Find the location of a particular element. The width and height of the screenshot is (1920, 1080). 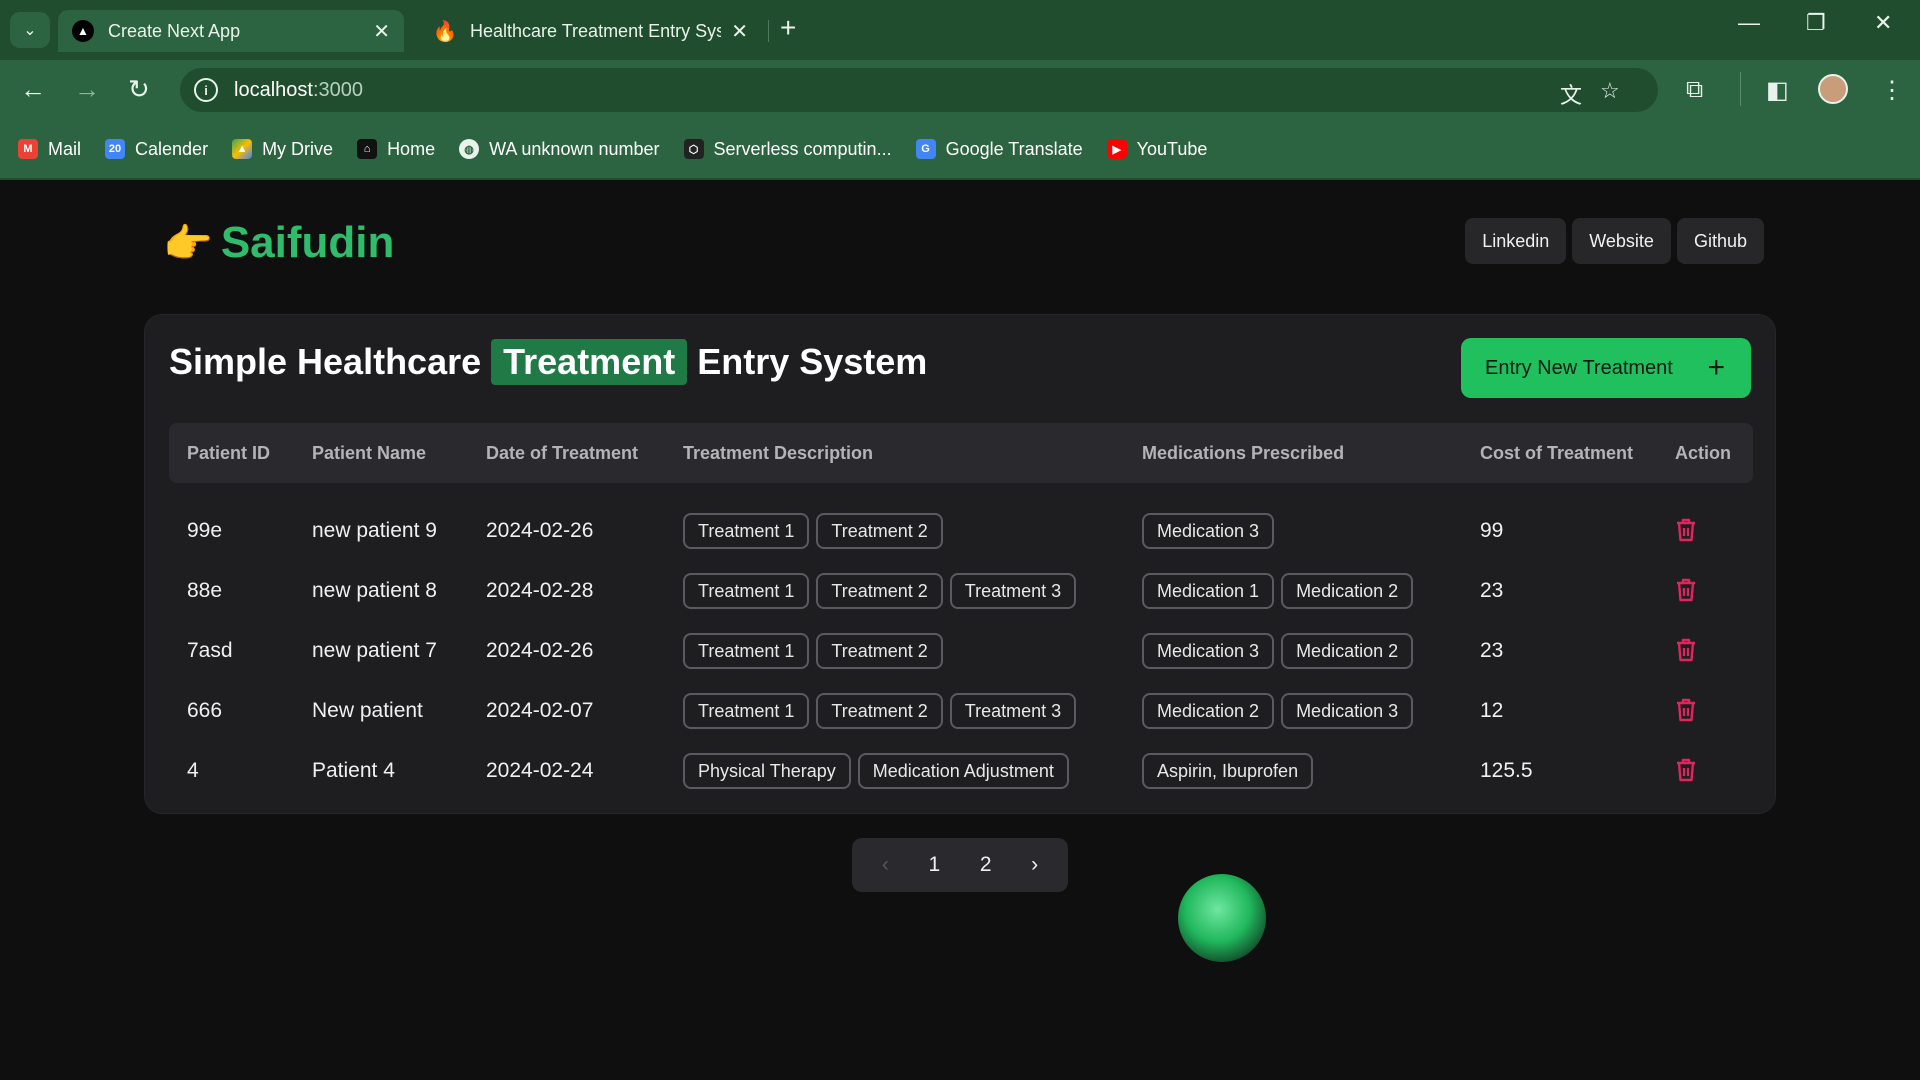

medication-tags: Aspirin, Ibuprofen is located at coordinates (1228, 771).